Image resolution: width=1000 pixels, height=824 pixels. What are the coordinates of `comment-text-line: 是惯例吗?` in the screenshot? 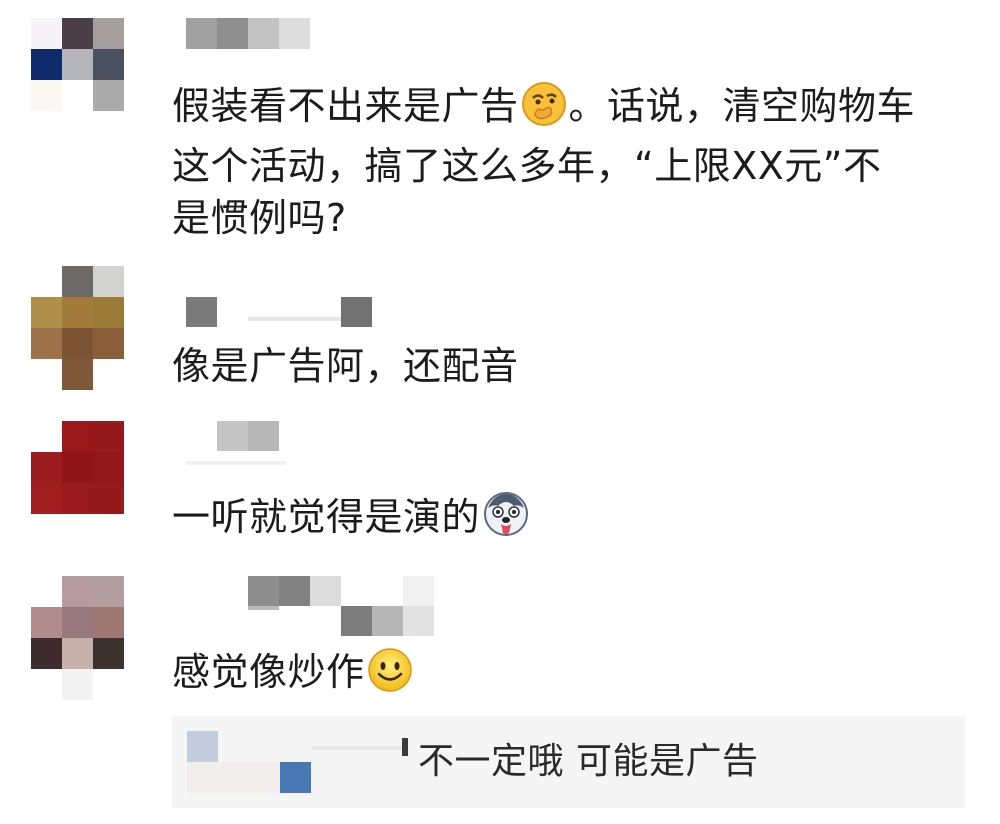 It's located at (259, 218).